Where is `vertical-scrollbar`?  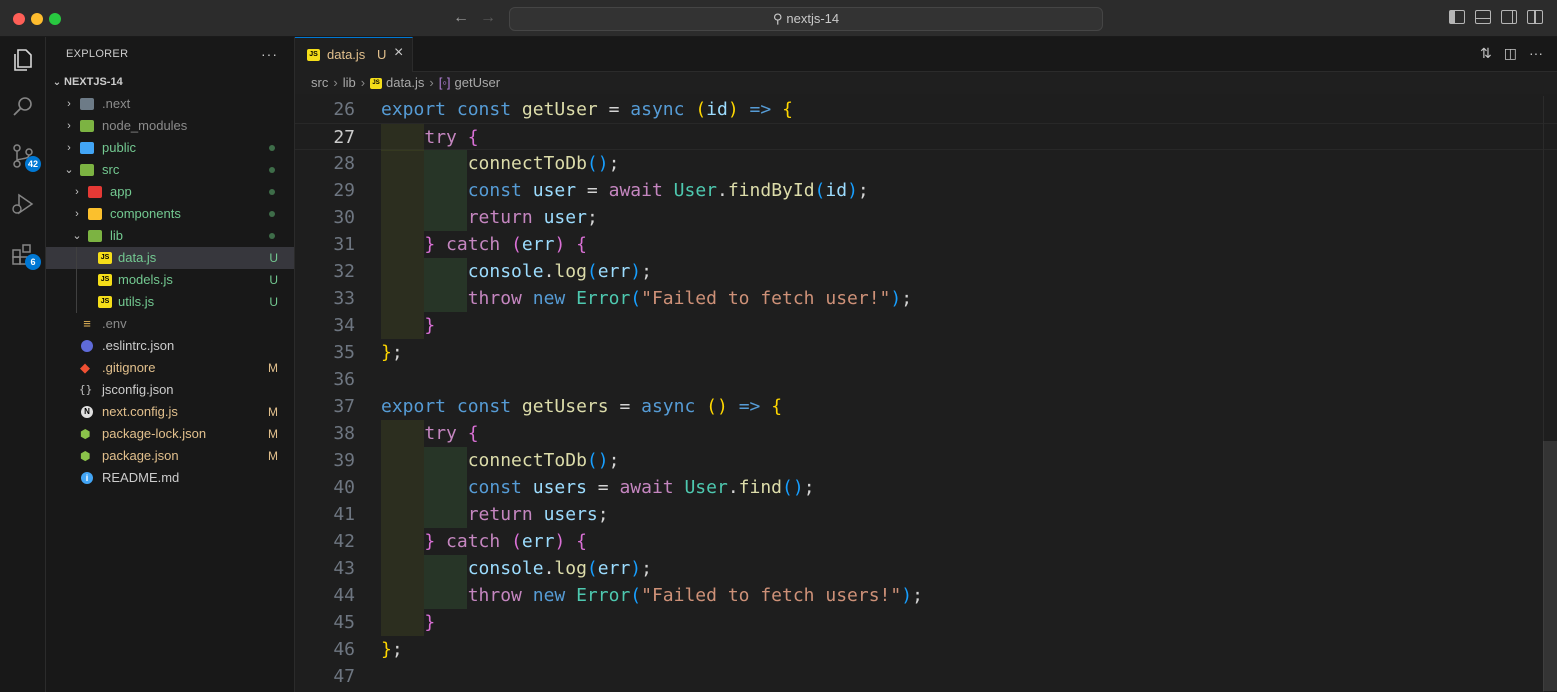
vertical-scrollbar is located at coordinates (1550, 566).